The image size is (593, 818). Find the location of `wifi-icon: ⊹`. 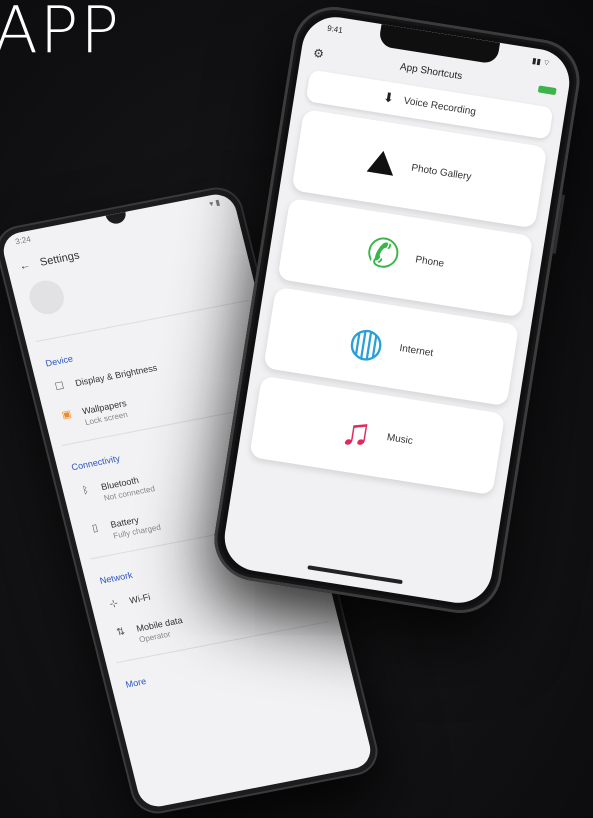

wifi-icon: ⊹ is located at coordinates (114, 604).